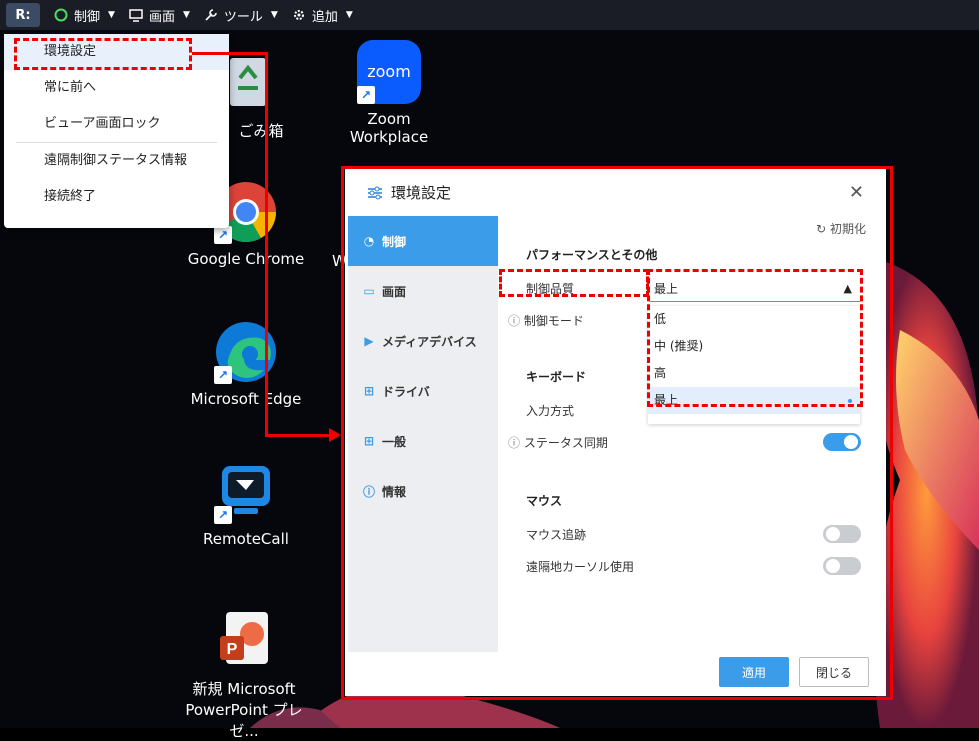 This screenshot has height=741, width=979. I want to click on zoom-logo-icon: zoom ↗, so click(389, 72).